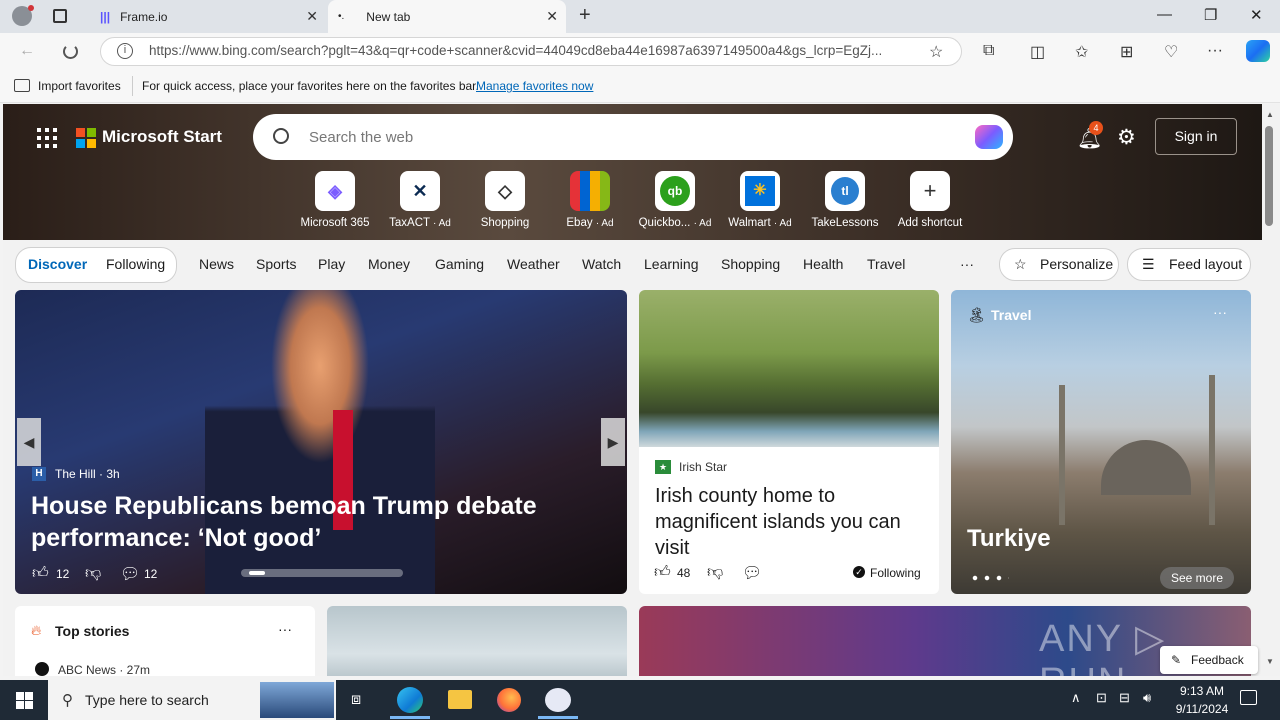 The image size is (1280, 720). What do you see at coordinates (147, 700) in the screenshot?
I see `taskbar-search-input: Type here to search` at bounding box center [147, 700].